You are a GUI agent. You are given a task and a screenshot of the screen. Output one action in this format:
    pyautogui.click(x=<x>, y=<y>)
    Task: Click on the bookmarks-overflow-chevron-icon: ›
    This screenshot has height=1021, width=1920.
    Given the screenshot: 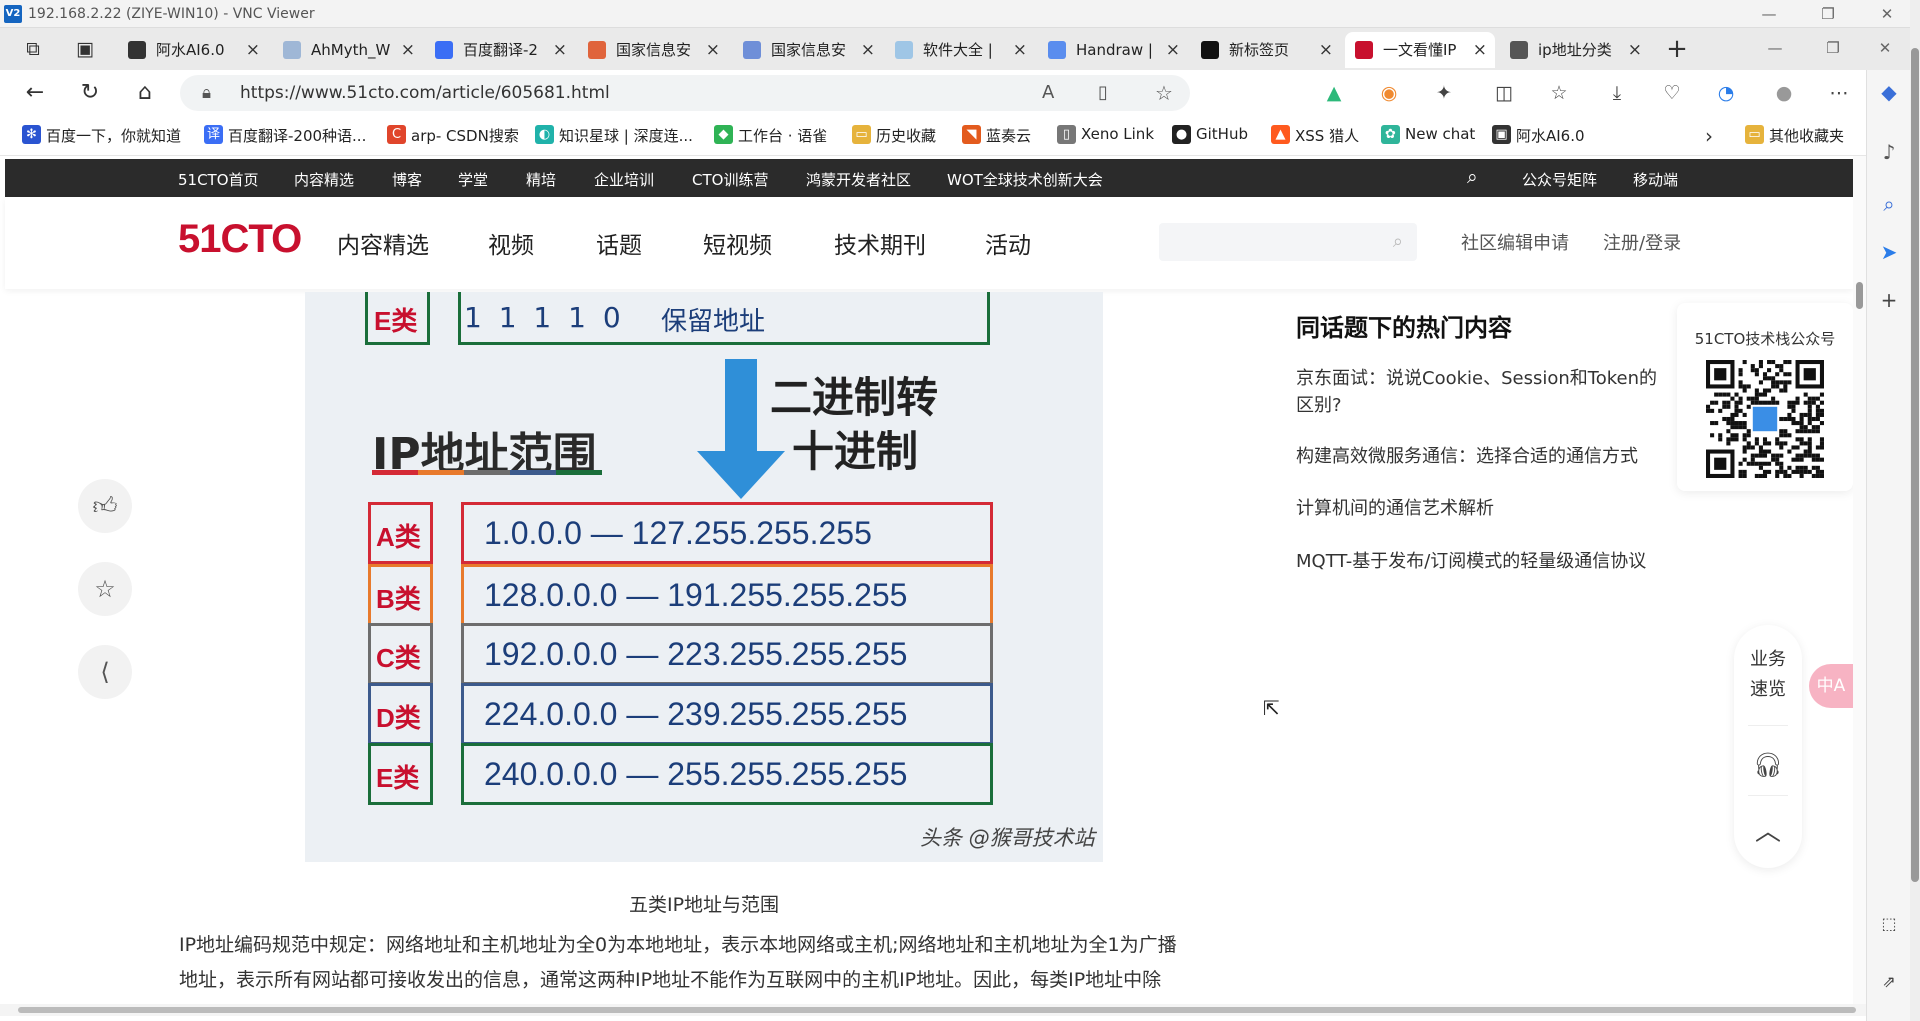 What is the action you would take?
    pyautogui.click(x=1709, y=136)
    